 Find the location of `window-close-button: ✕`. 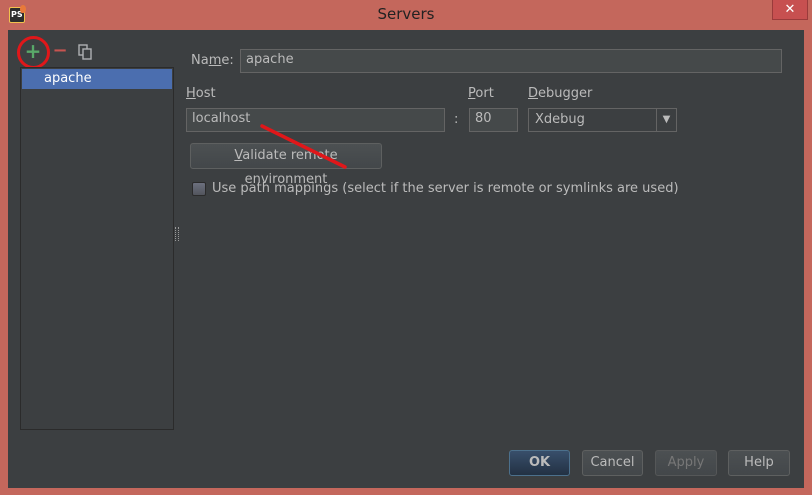

window-close-button: ✕ is located at coordinates (790, 10).